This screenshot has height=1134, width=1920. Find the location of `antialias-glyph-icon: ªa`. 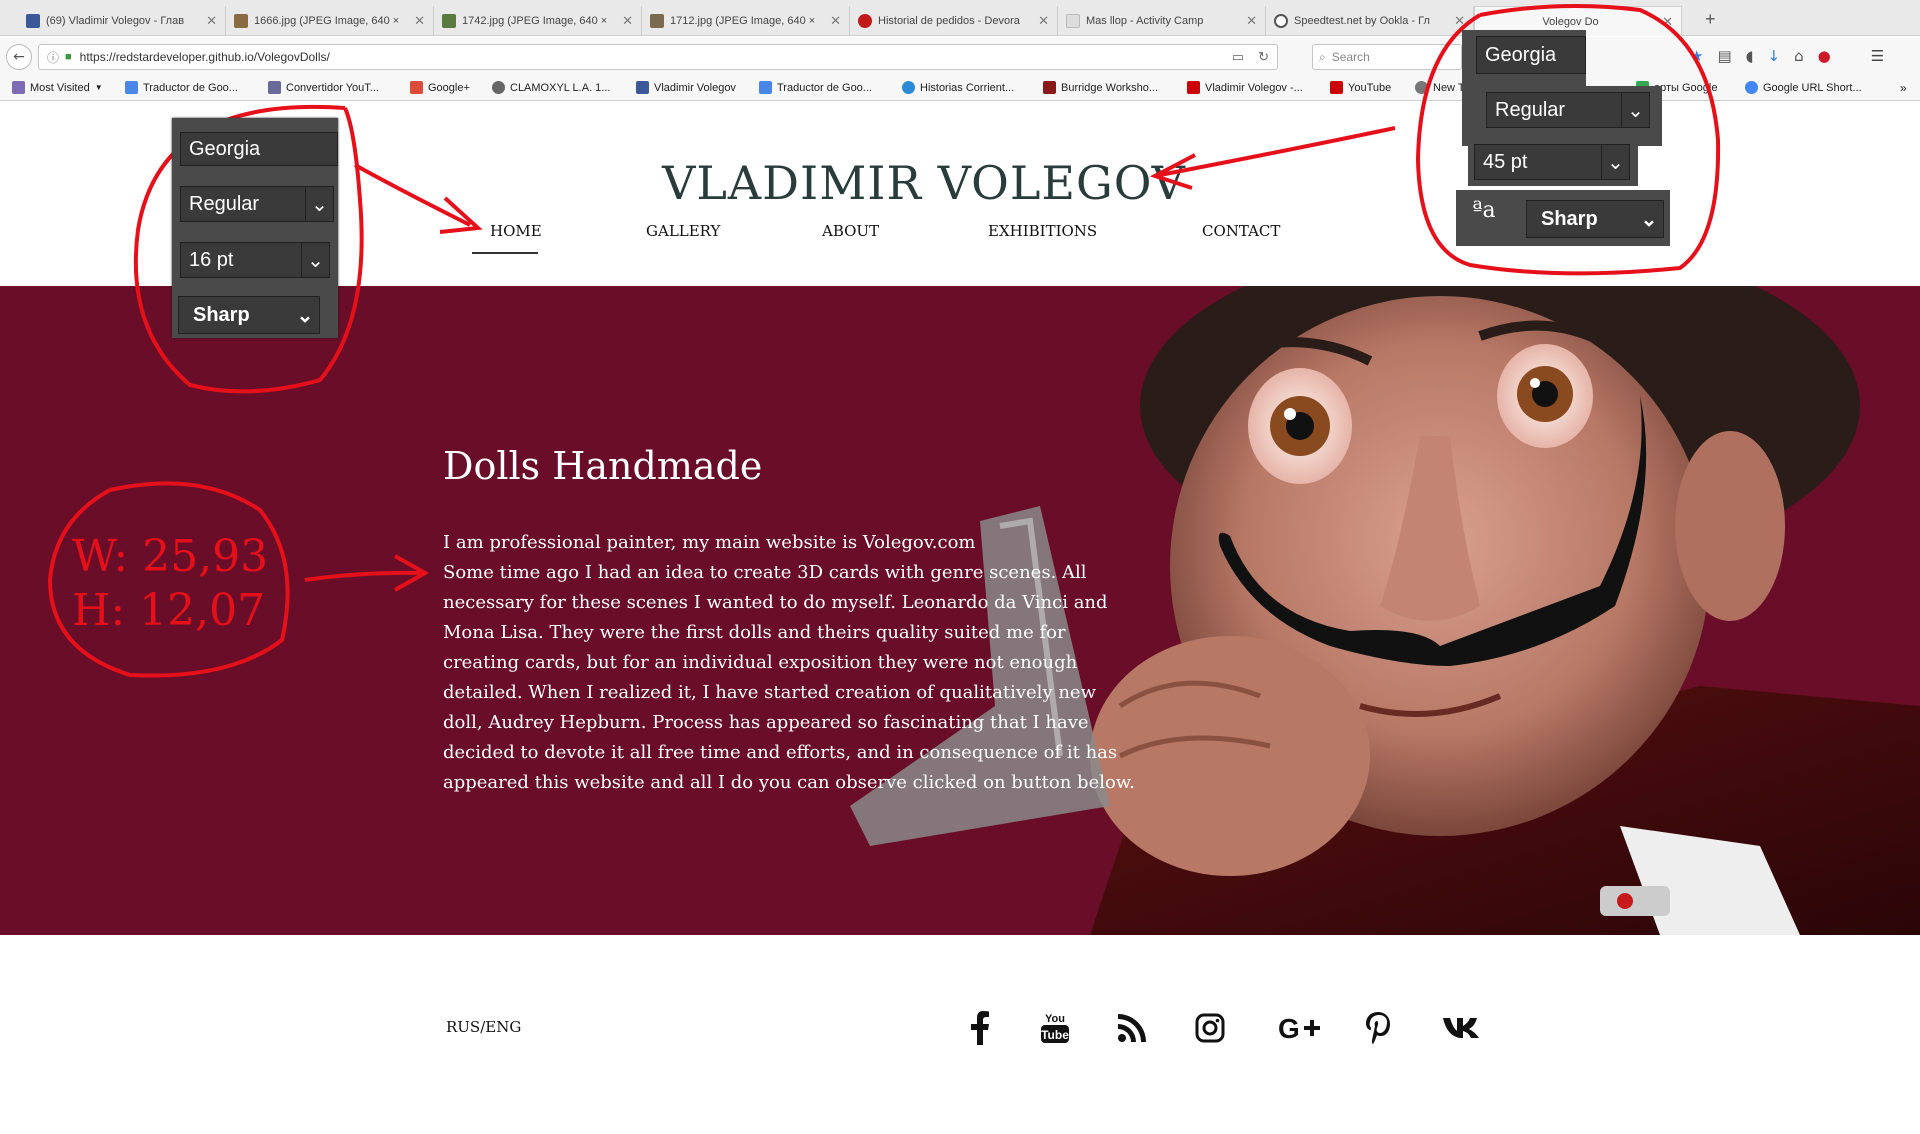

antialias-glyph-icon: ªa is located at coordinates (1484, 210).